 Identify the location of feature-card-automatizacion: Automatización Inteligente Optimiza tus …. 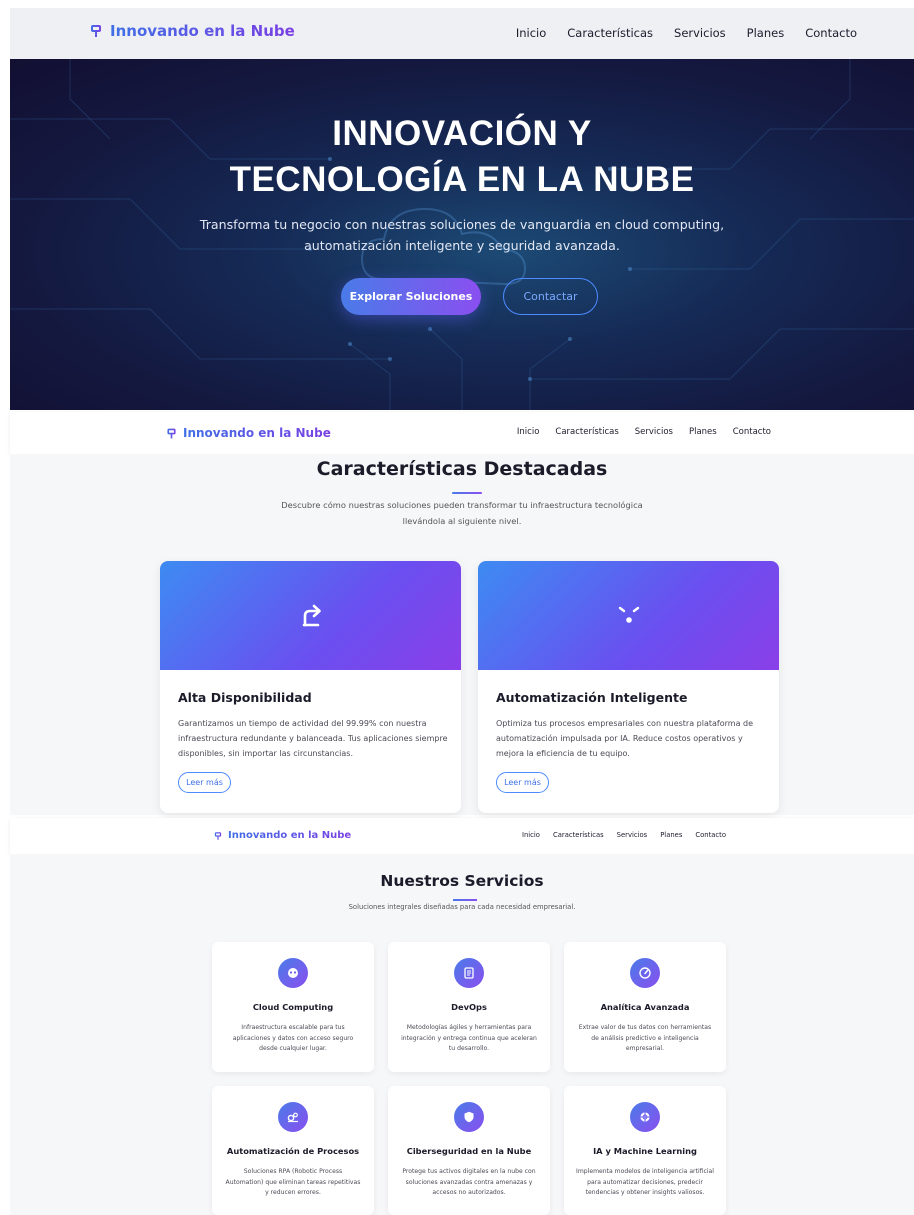
(628, 687).